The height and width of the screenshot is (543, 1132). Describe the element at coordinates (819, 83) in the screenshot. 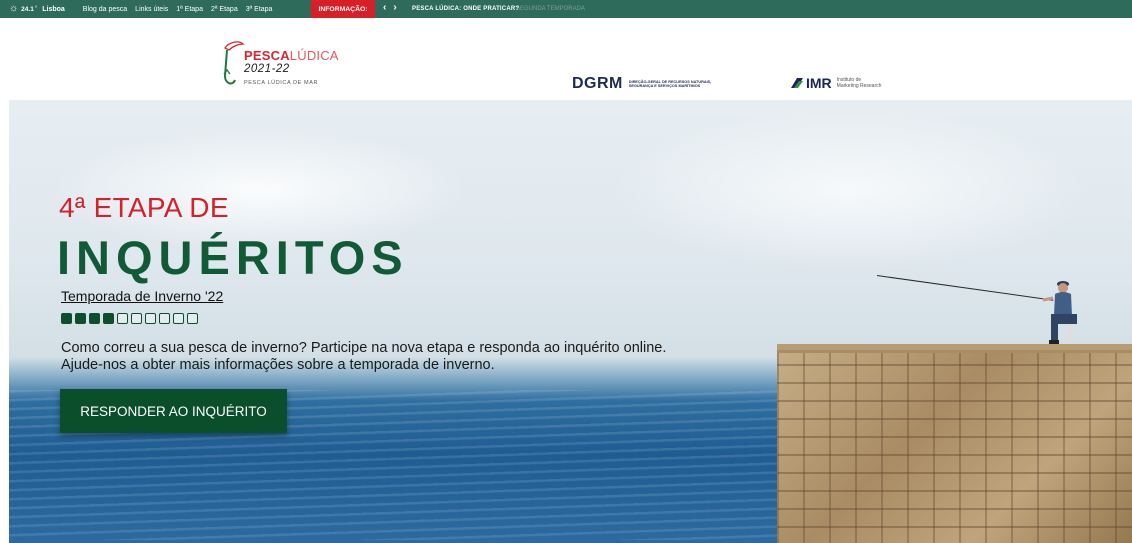

I see `imr-wordmark: IMR` at that location.